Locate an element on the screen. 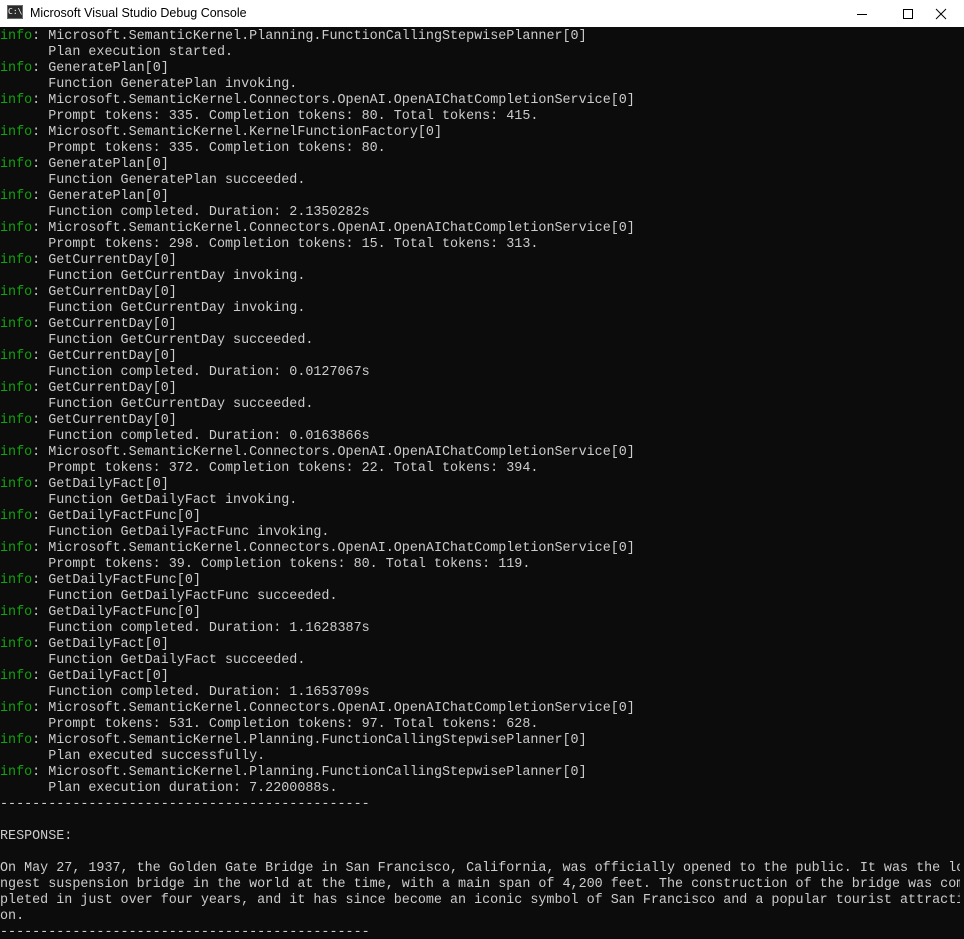 The height and width of the screenshot is (939, 964). scrollbar is located at coordinates (962, 483).